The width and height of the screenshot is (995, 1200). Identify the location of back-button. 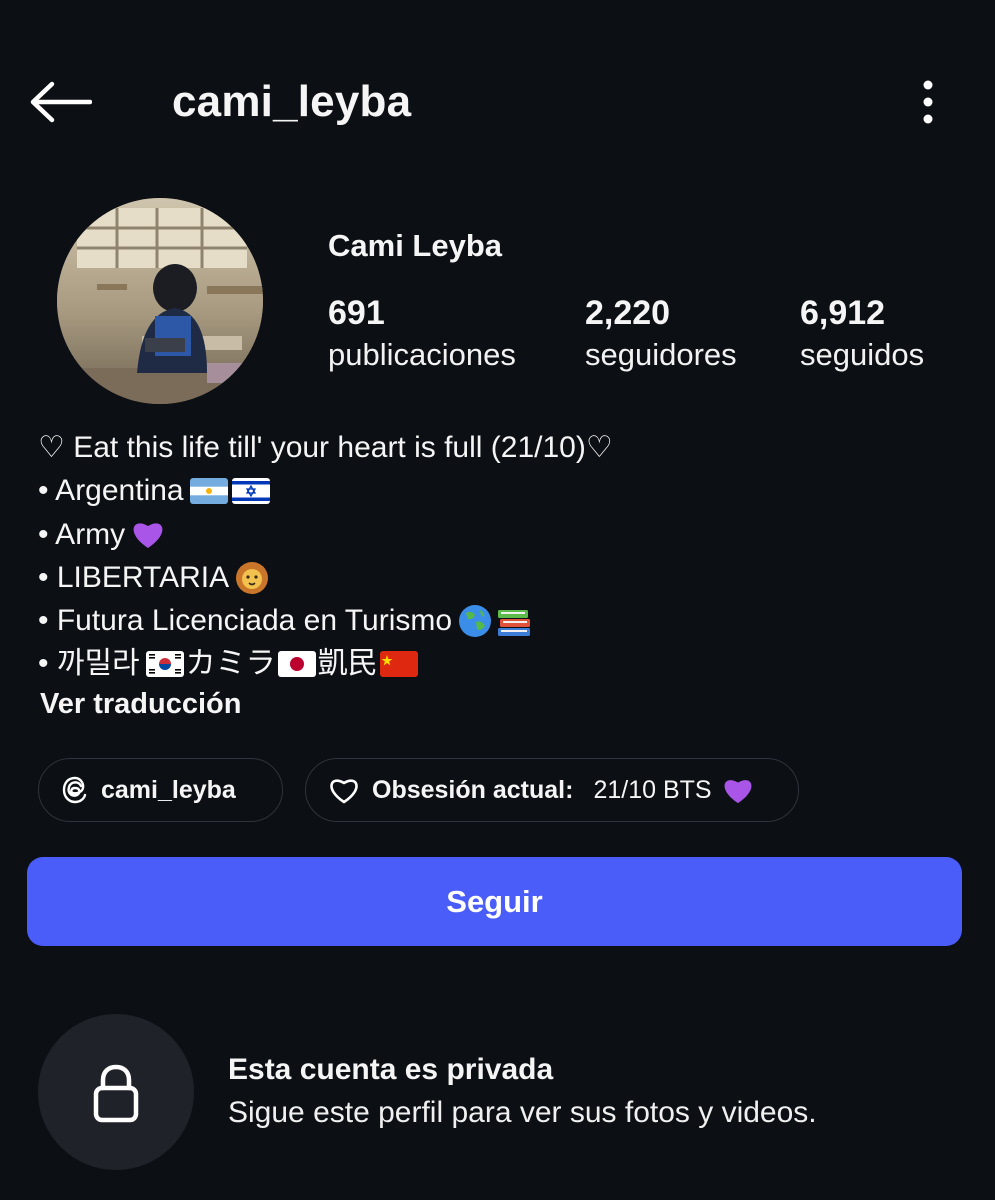
(60, 102).